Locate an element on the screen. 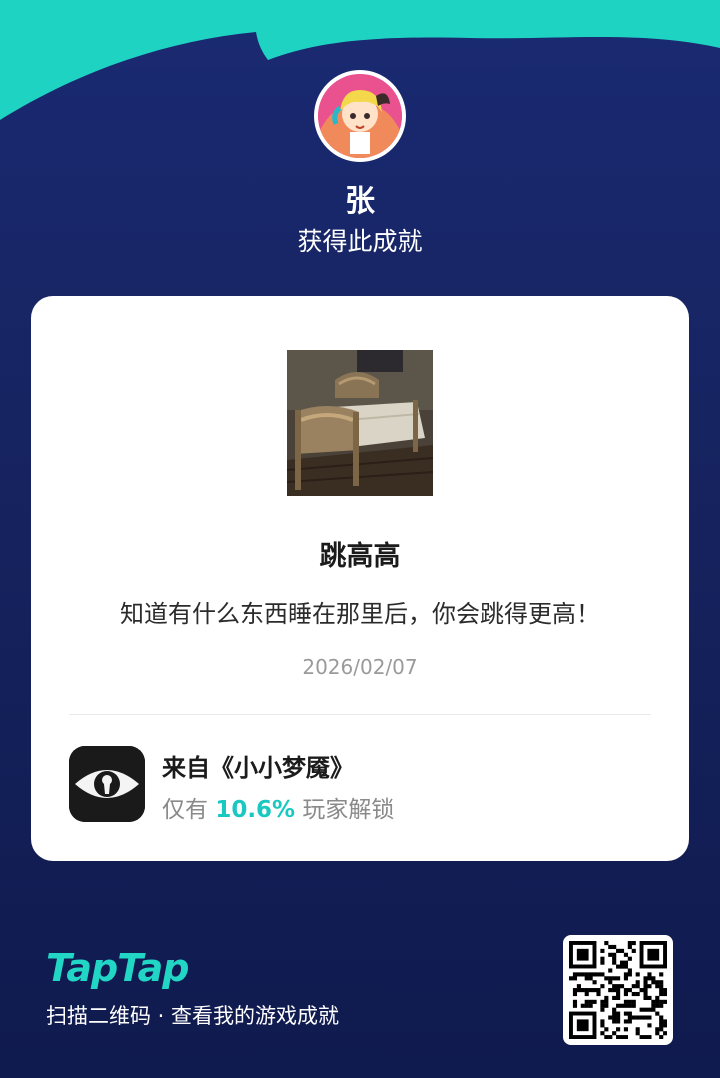  achievement-description: 知道有什么东西睡在那里后，你会跳得更高！ is located at coordinates (360, 614).